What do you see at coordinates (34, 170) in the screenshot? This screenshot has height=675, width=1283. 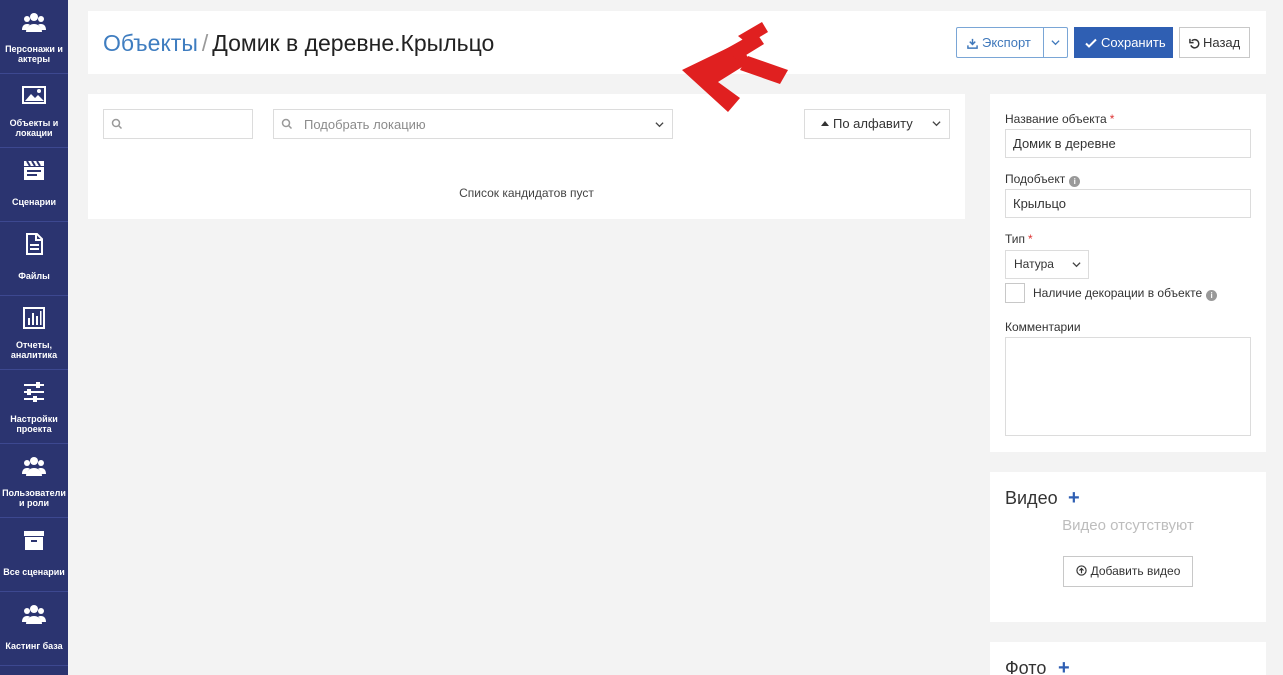 I see `clapperboard-icon` at bounding box center [34, 170].